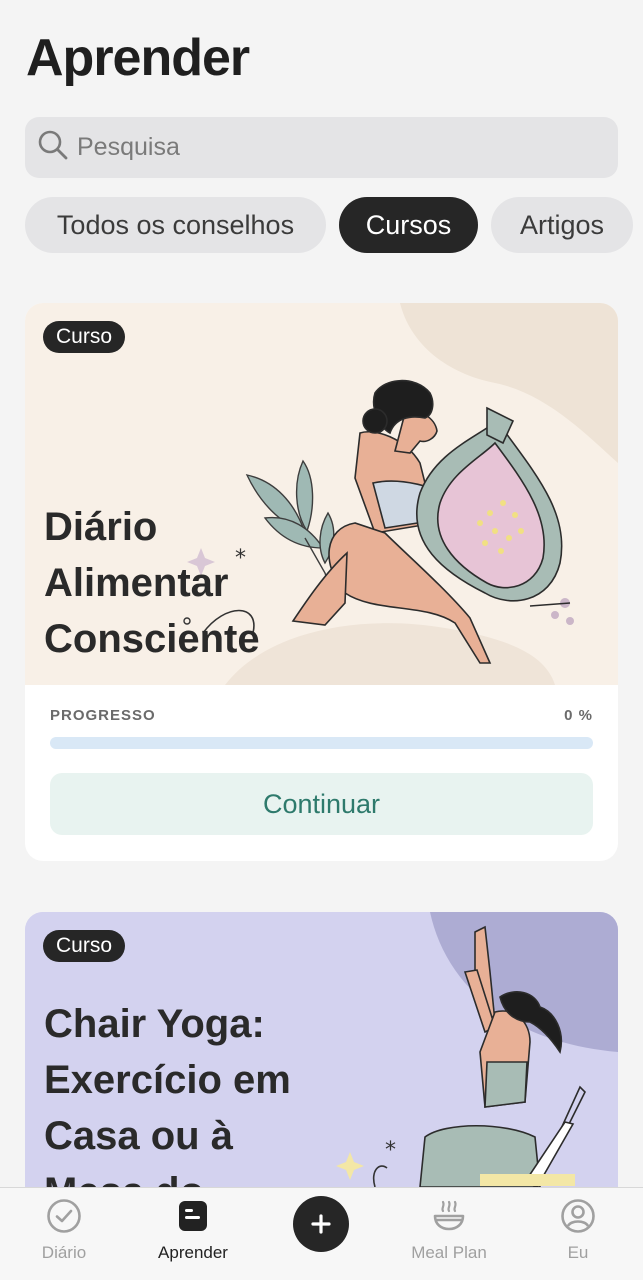 Image resolution: width=643 pixels, height=1280 pixels. What do you see at coordinates (193, 1216) in the screenshot?
I see `book-icon` at bounding box center [193, 1216].